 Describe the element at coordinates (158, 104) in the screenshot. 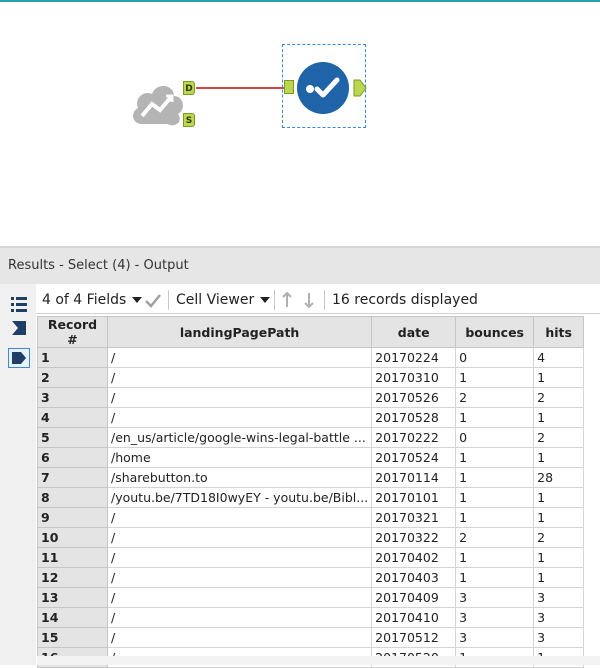

I see `input-tool` at that location.